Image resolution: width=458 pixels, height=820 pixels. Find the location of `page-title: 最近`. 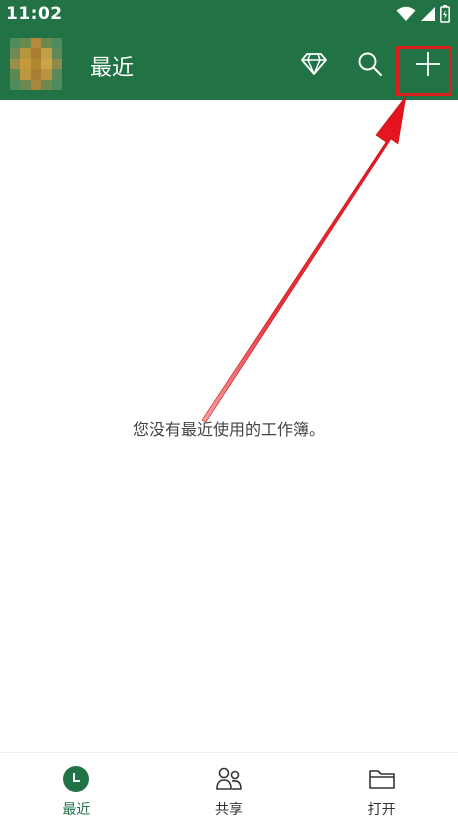

page-title: 最近 is located at coordinates (112, 68).